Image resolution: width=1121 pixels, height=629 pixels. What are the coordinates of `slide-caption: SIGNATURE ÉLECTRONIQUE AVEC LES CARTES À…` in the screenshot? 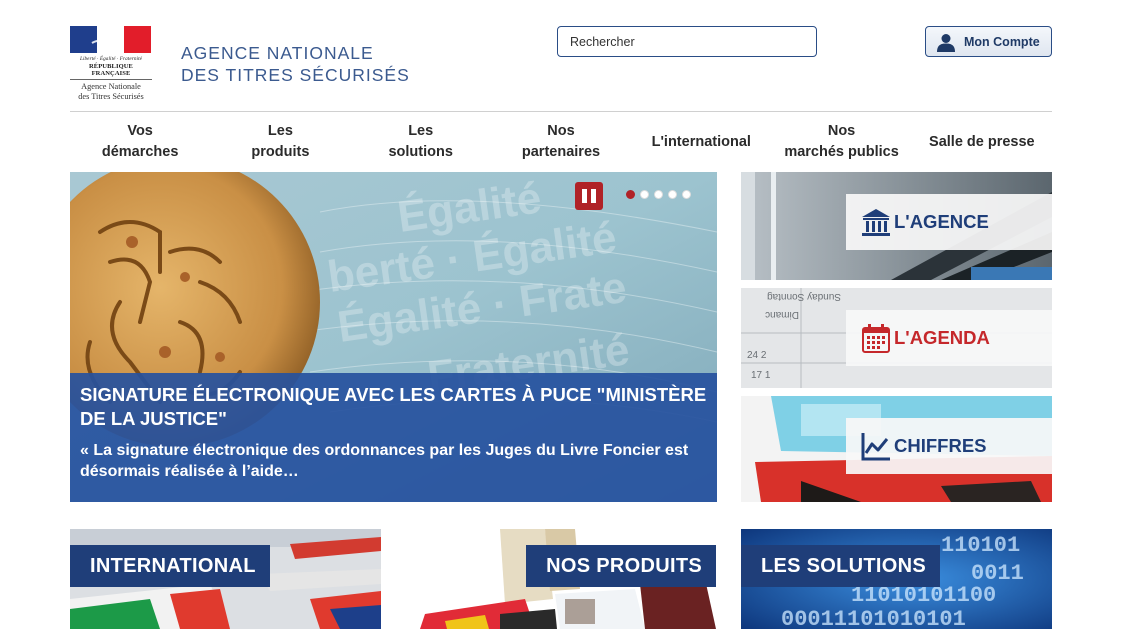 It's located at (393, 437).